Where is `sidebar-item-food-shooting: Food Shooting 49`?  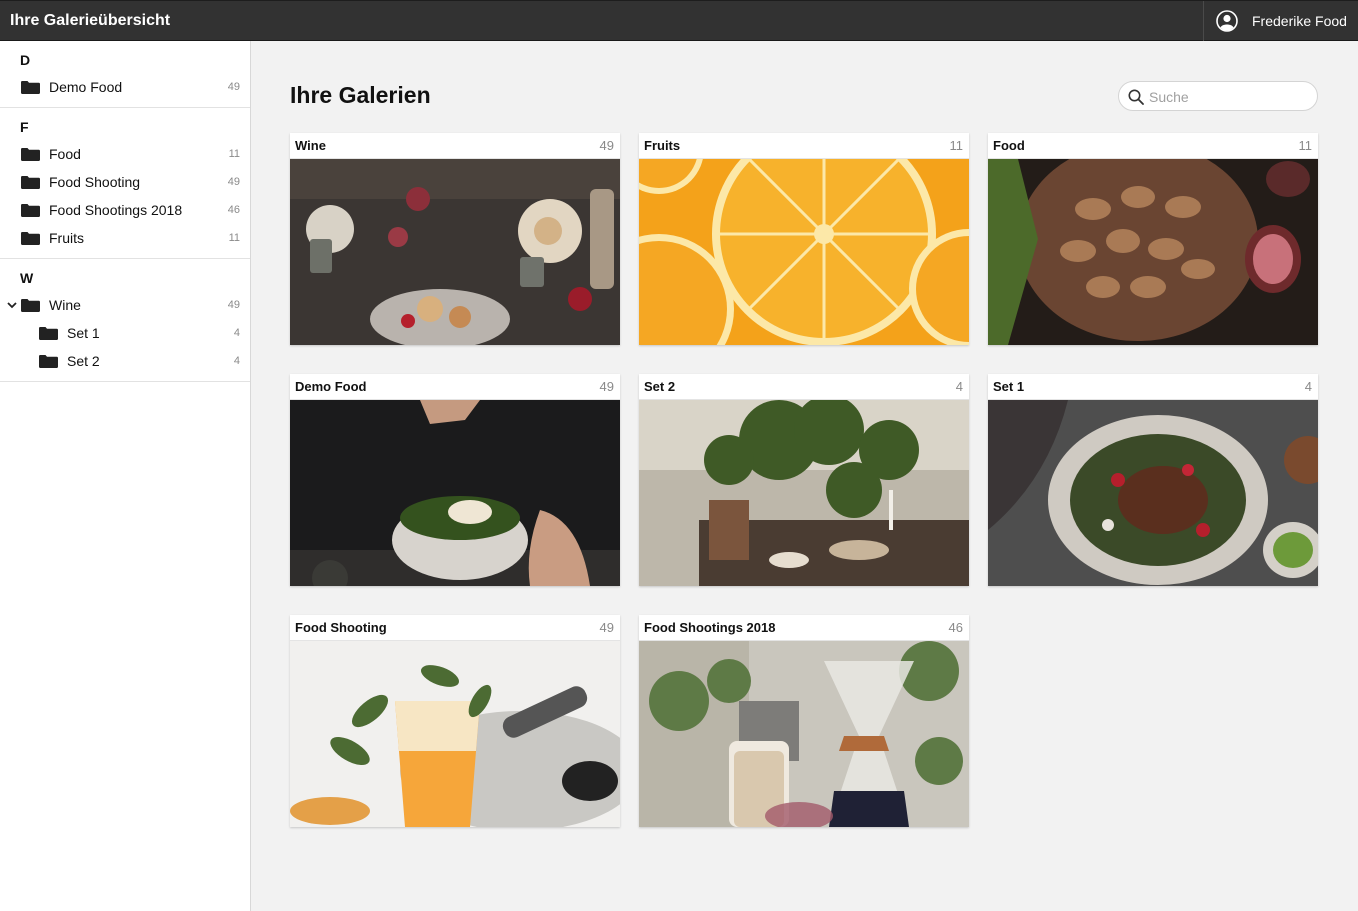 sidebar-item-food-shooting: Food Shooting 49 is located at coordinates (125, 182).